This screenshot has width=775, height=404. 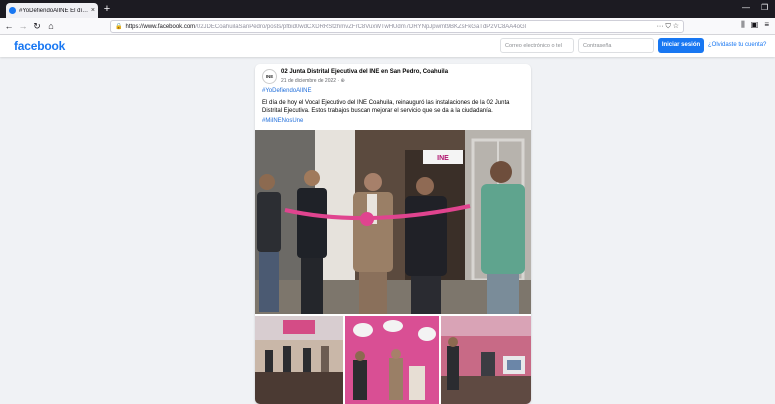 What do you see at coordinates (9, 26) in the screenshot?
I see `back-icon: ←` at bounding box center [9, 26].